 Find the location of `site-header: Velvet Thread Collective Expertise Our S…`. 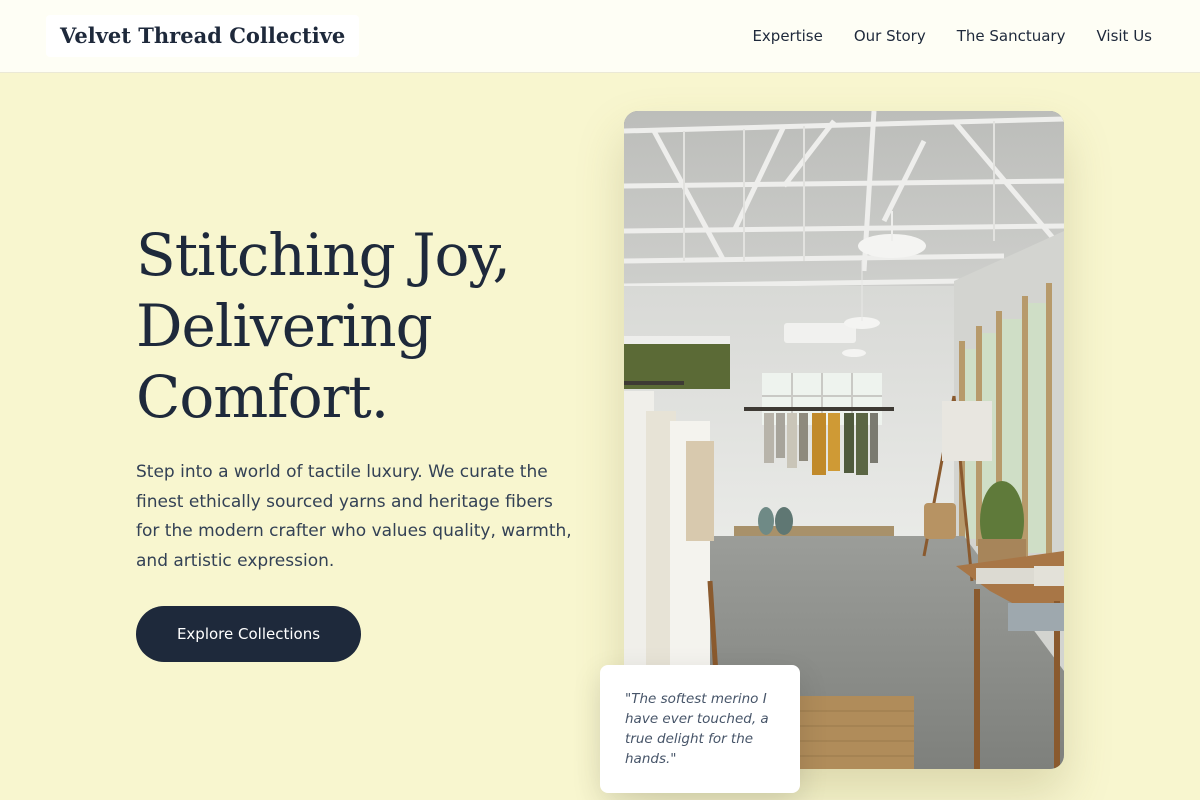

site-header: Velvet Thread Collective Expertise Our S… is located at coordinates (600, 36).